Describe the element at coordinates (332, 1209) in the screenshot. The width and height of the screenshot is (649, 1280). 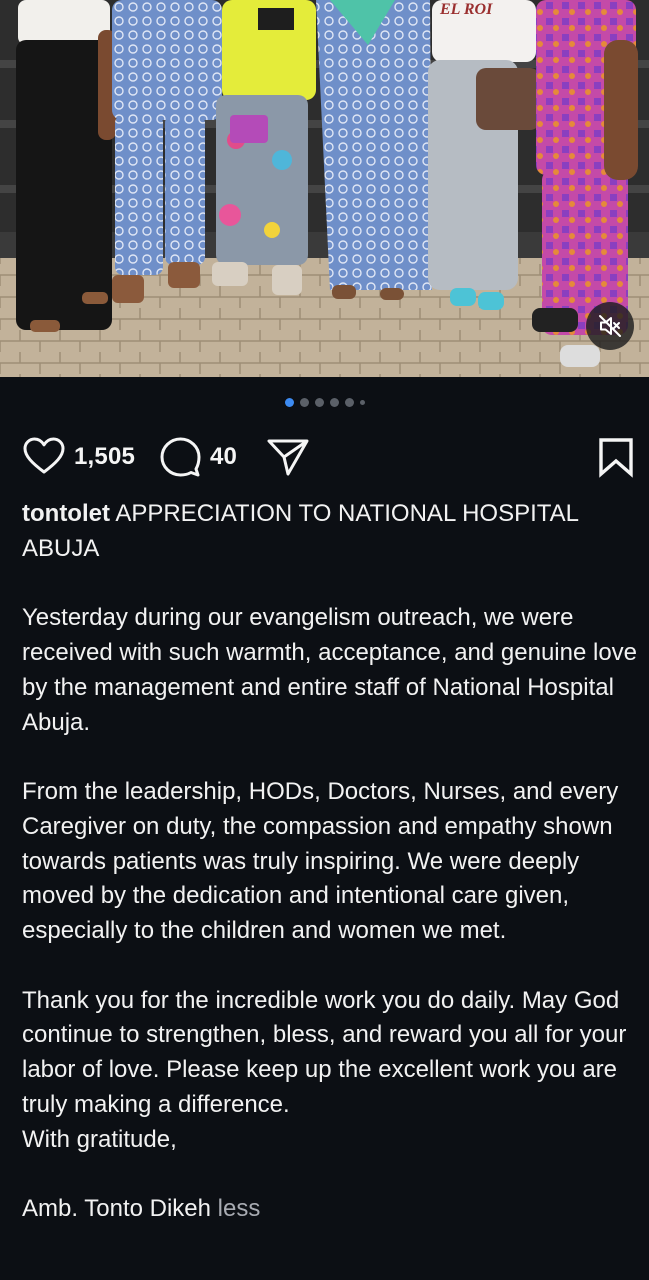
I see `caption-signature-line: Amb. Tonto Dikeh less` at that location.